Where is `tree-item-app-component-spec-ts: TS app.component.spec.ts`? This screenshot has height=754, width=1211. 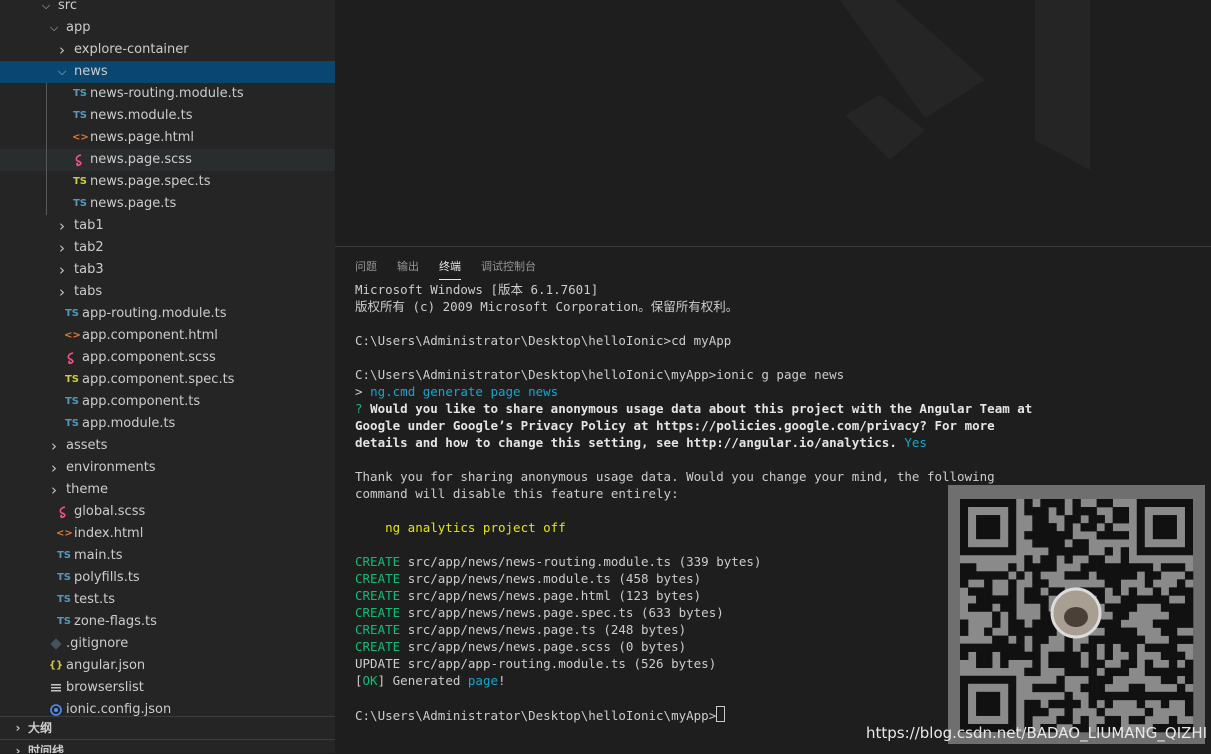
tree-item-app-component-spec-ts: TS app.component.spec.ts is located at coordinates (167, 380).